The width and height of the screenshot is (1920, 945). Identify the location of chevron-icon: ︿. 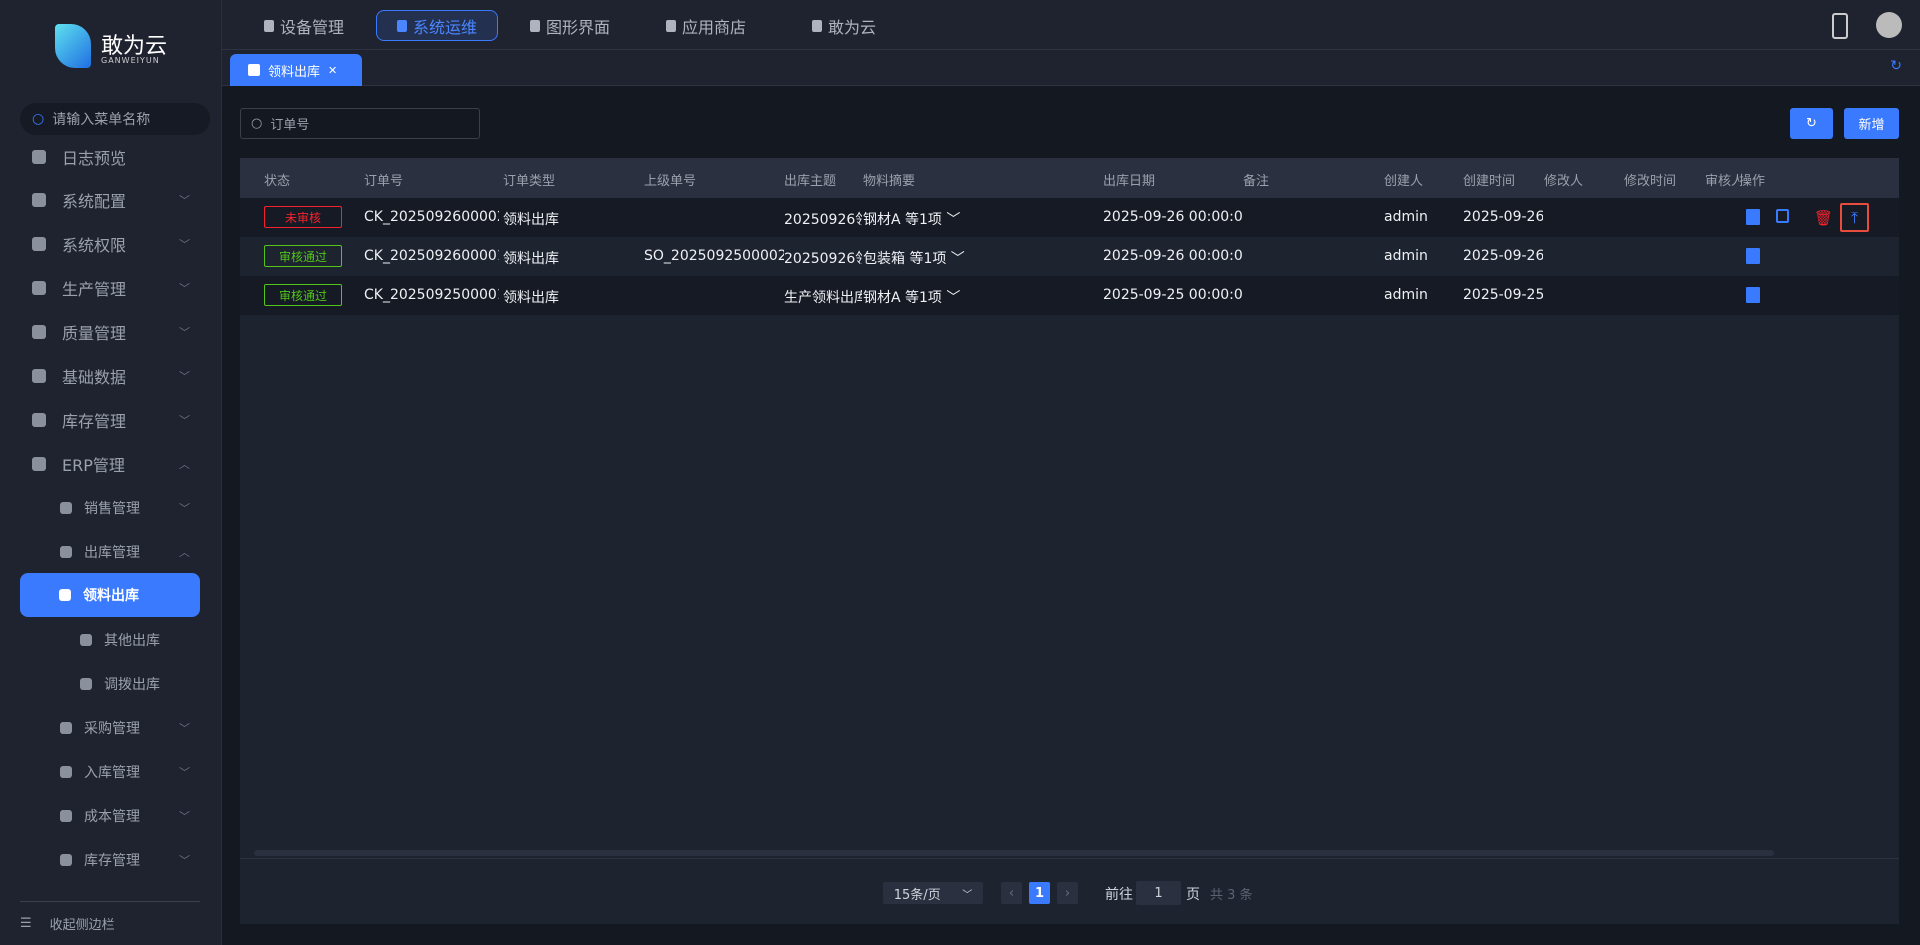
(184, 464).